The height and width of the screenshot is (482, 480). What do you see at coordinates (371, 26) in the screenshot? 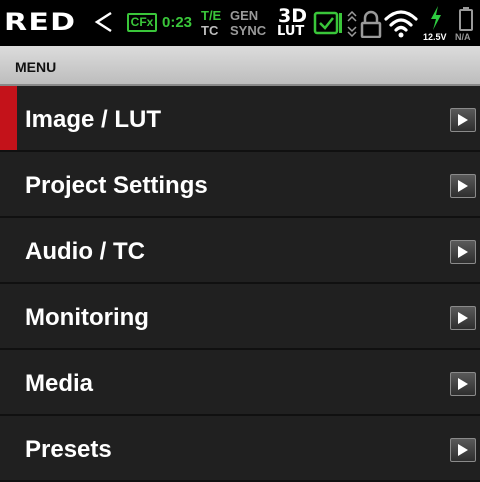
I see `lock-icon` at bounding box center [371, 26].